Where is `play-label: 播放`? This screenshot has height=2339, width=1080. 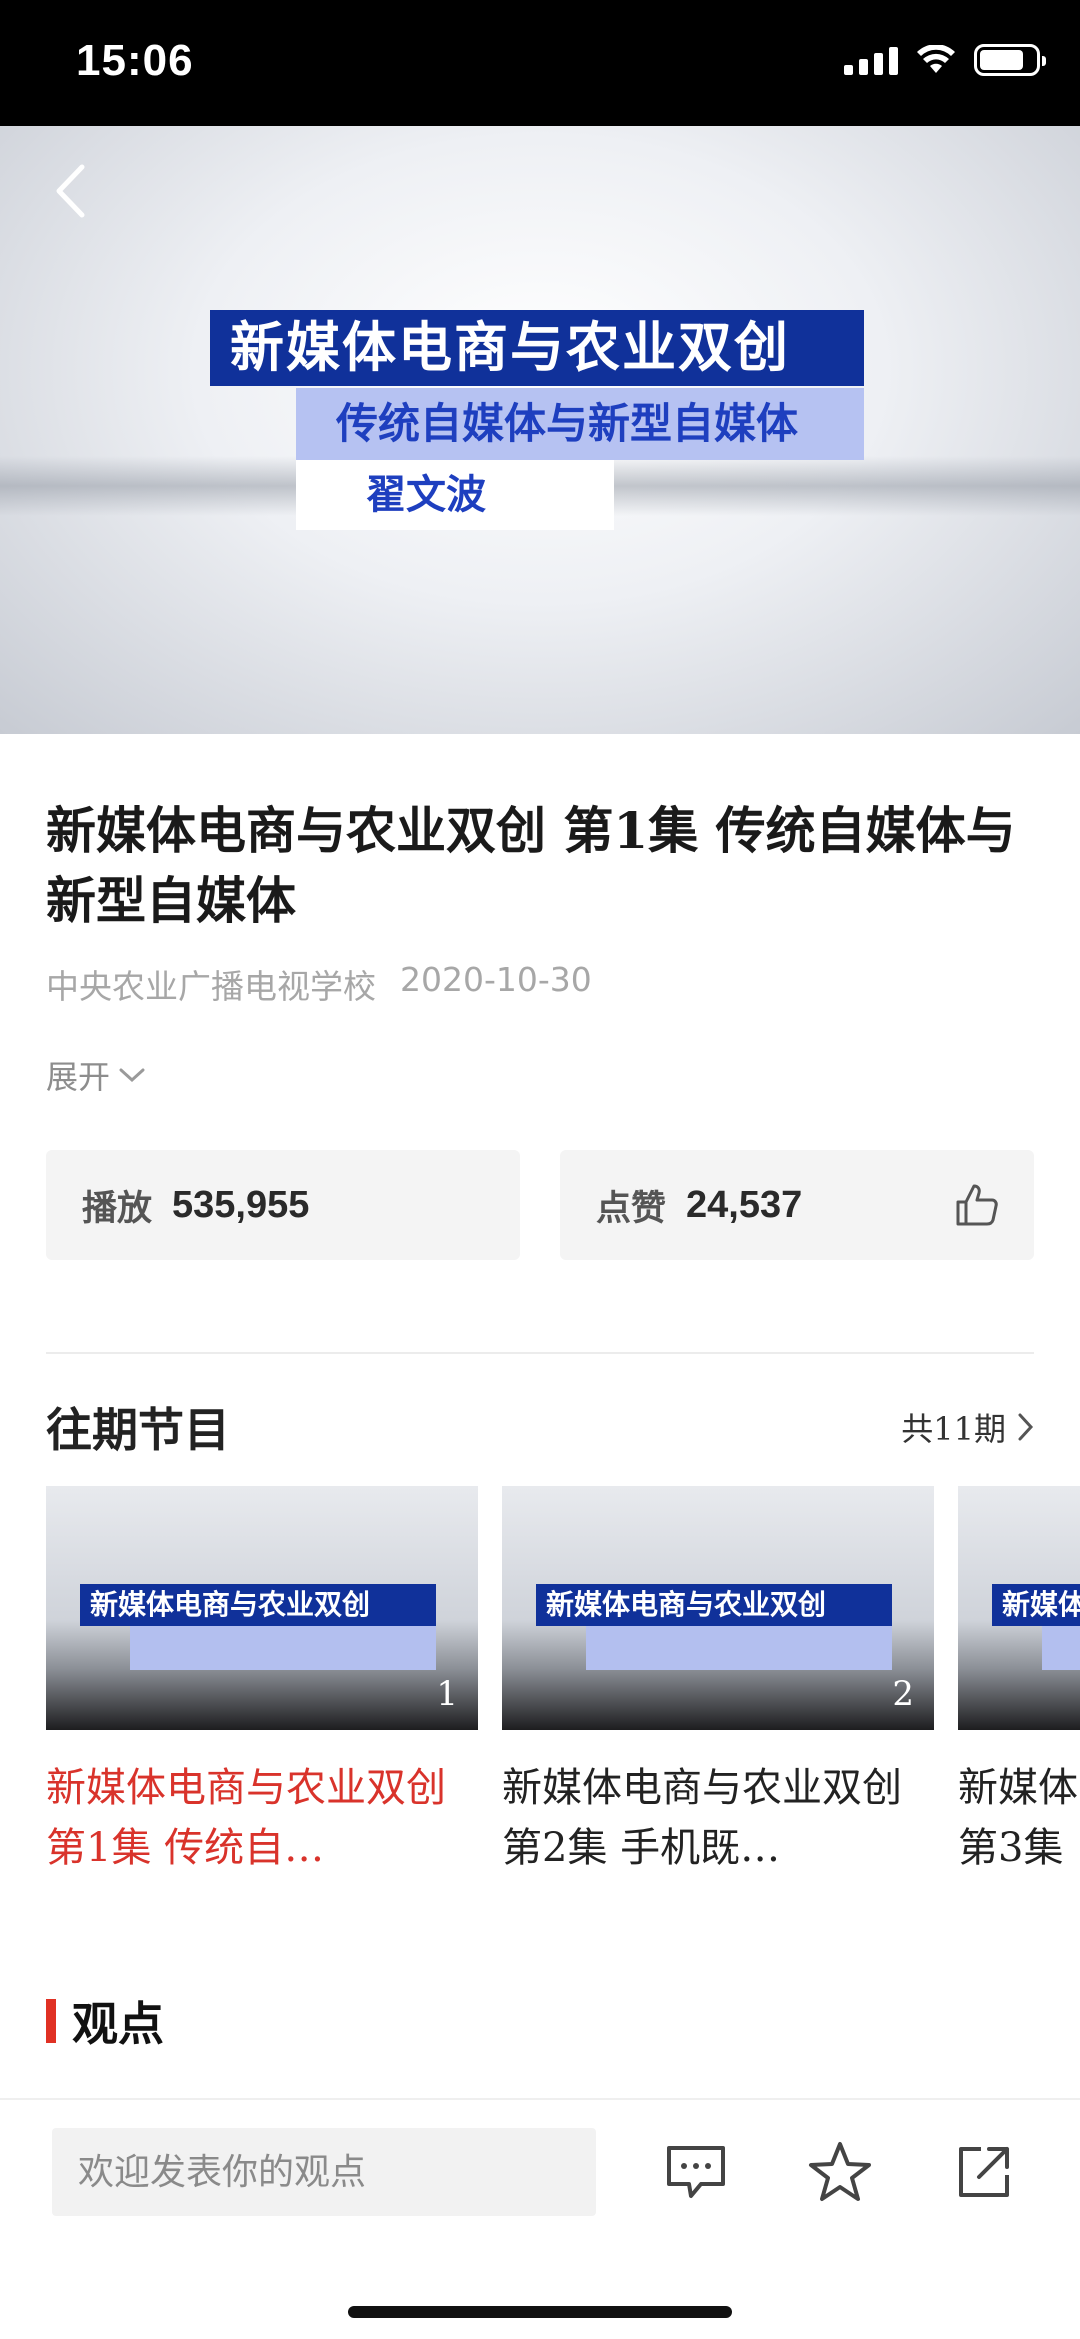 play-label: 播放 is located at coordinates (117, 1208).